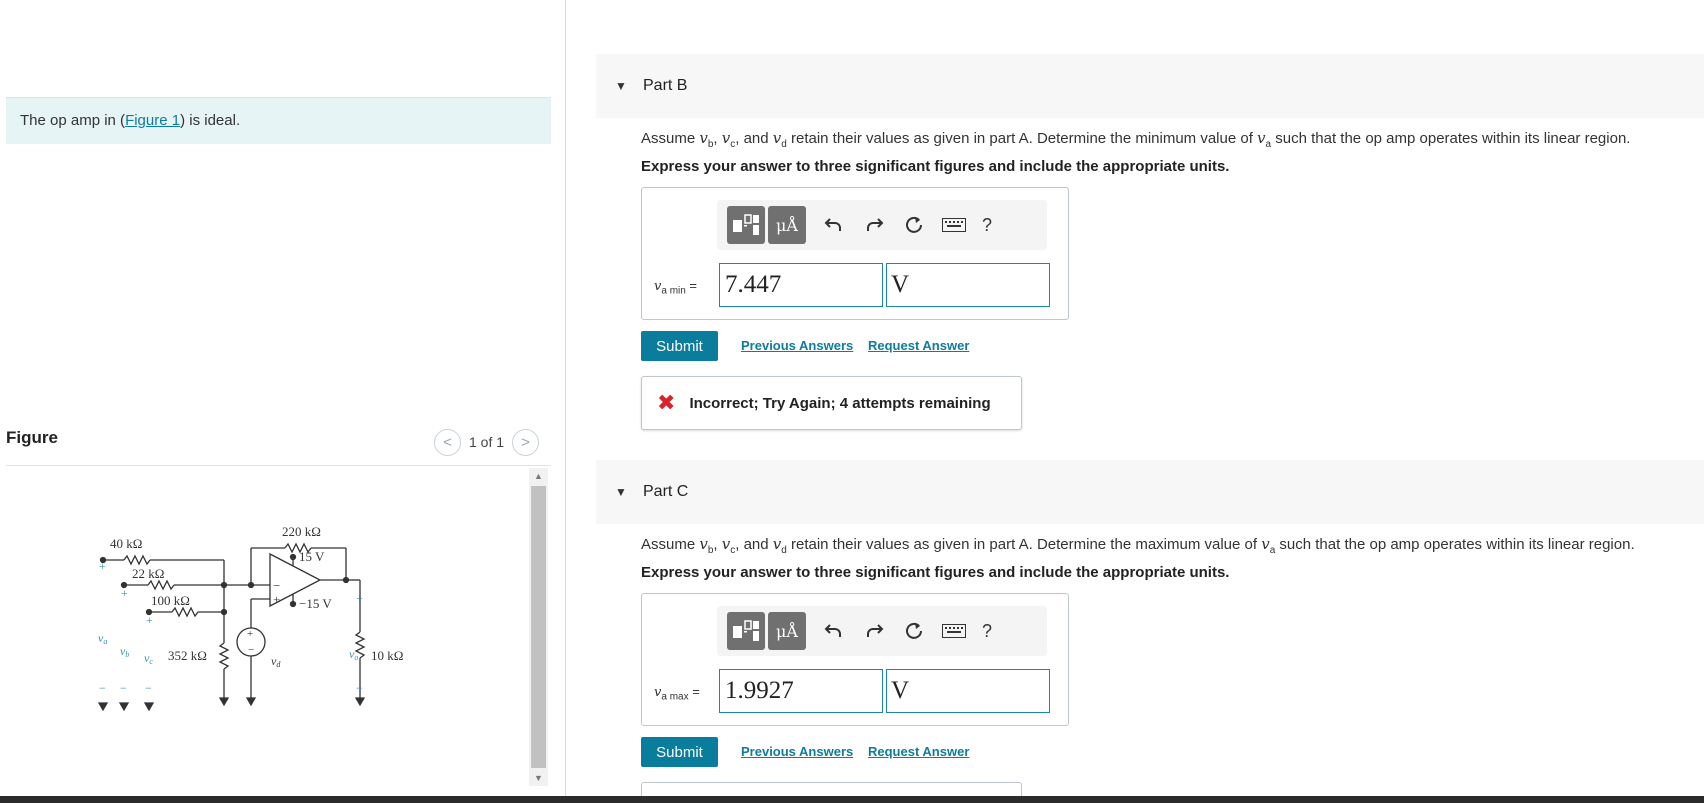 This screenshot has width=1704, height=803. Describe the element at coordinates (676, 287) in the screenshot. I see `part-b-variable-label: va min =` at that location.